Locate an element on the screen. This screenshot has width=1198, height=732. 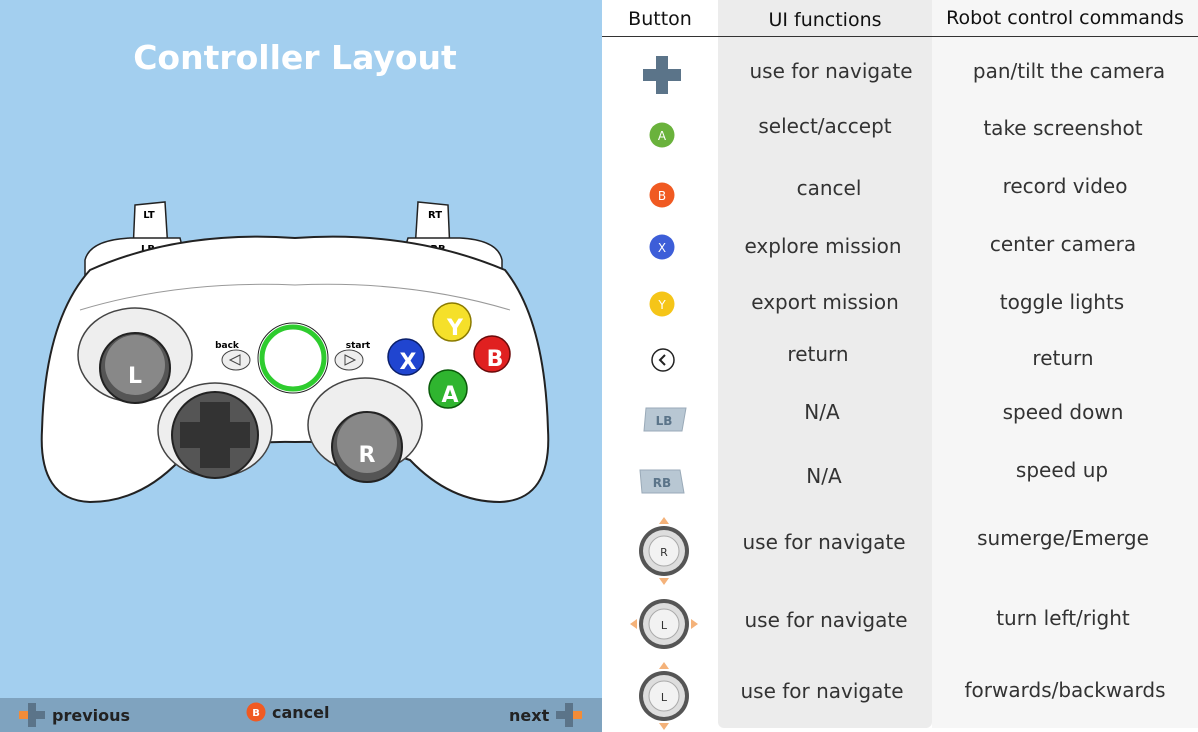
next-button: next is located at coordinates (546, 715).